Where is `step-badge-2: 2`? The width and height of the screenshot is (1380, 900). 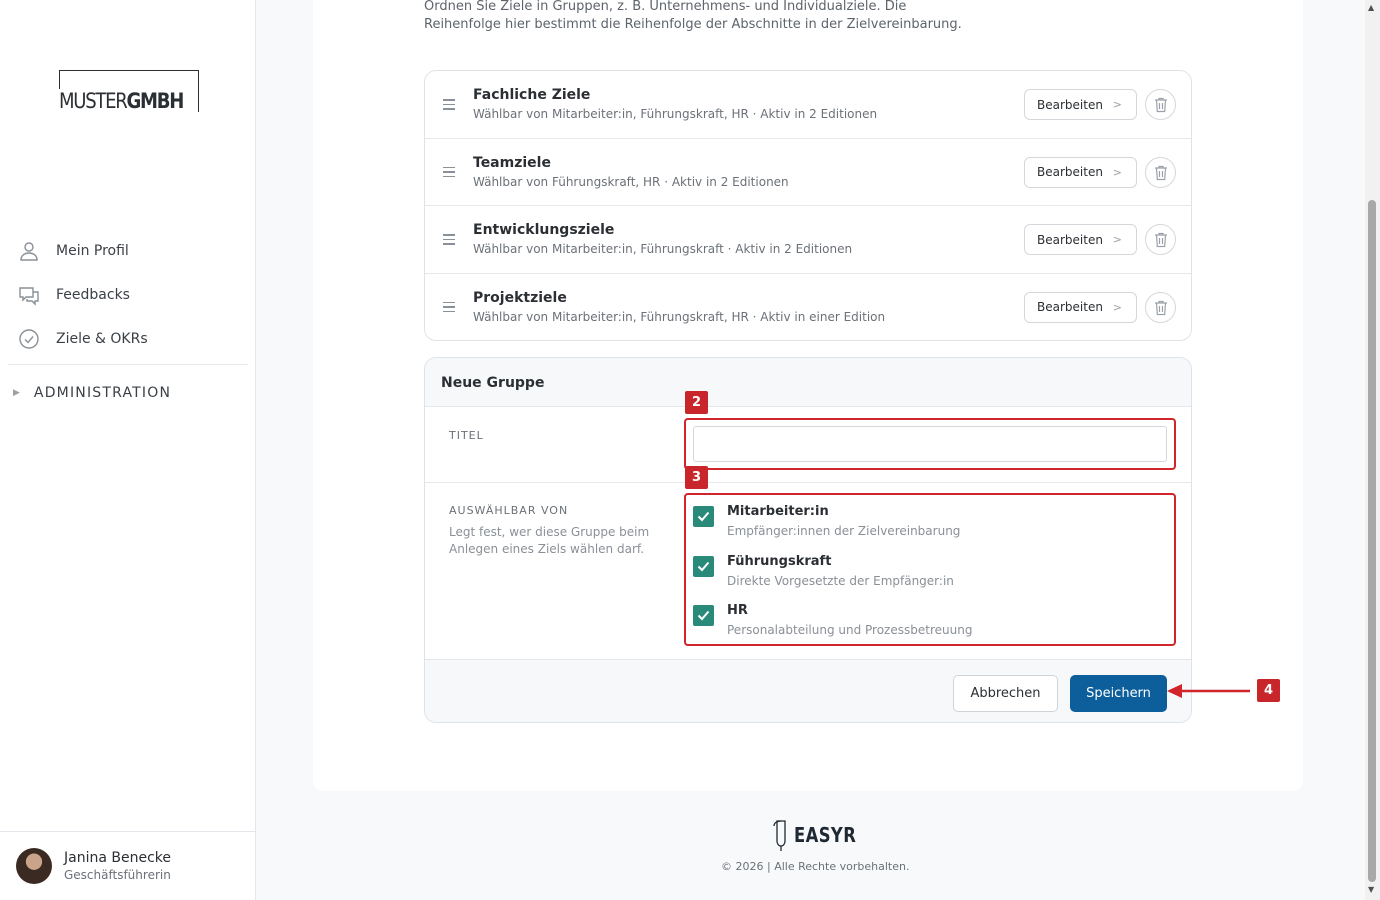 step-badge-2: 2 is located at coordinates (696, 402).